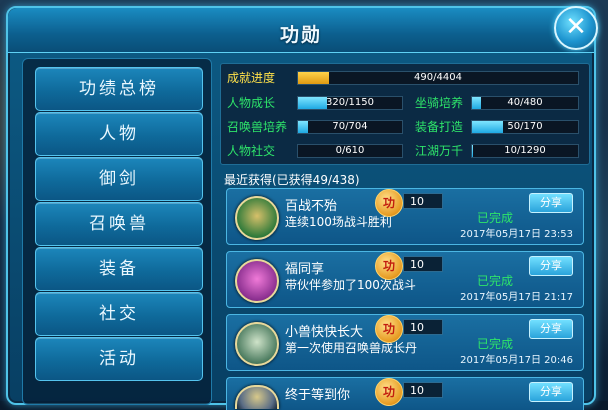 The height and width of the screenshot is (410, 608). What do you see at coordinates (119, 89) in the screenshot?
I see `nav-item-overall: 功绩总榜` at bounding box center [119, 89].